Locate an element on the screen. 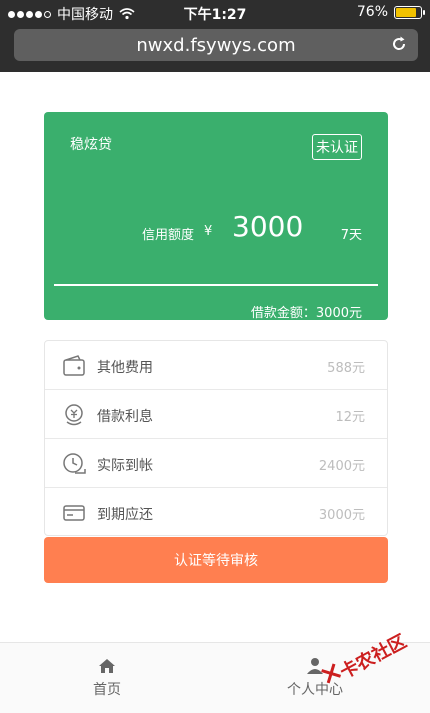 Image resolution: width=430 pixels, height=713 pixels. battery-icon is located at coordinates (409, 12).